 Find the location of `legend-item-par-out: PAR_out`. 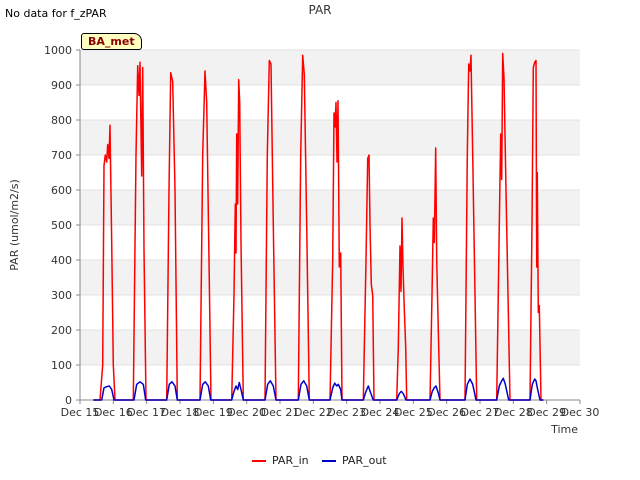

legend-item-par-out: PAR_out is located at coordinates (354, 460).